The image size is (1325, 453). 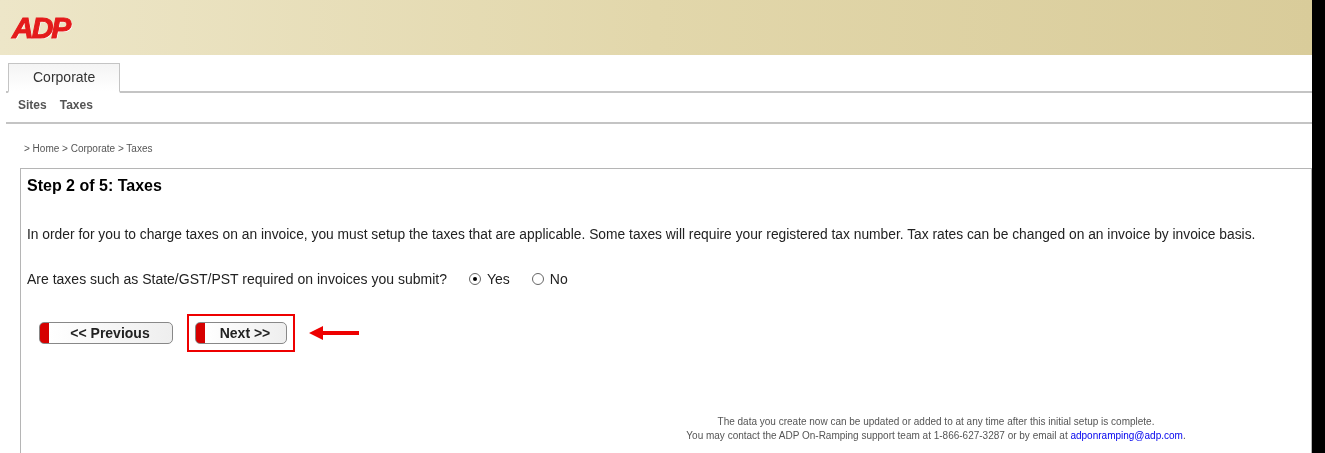 What do you see at coordinates (936, 436) in the screenshot?
I see `footer-text: You may contact the ADP On-Ramping support team at 1-866-627-3287 or by email at adponramping@adp.com.` at bounding box center [936, 436].